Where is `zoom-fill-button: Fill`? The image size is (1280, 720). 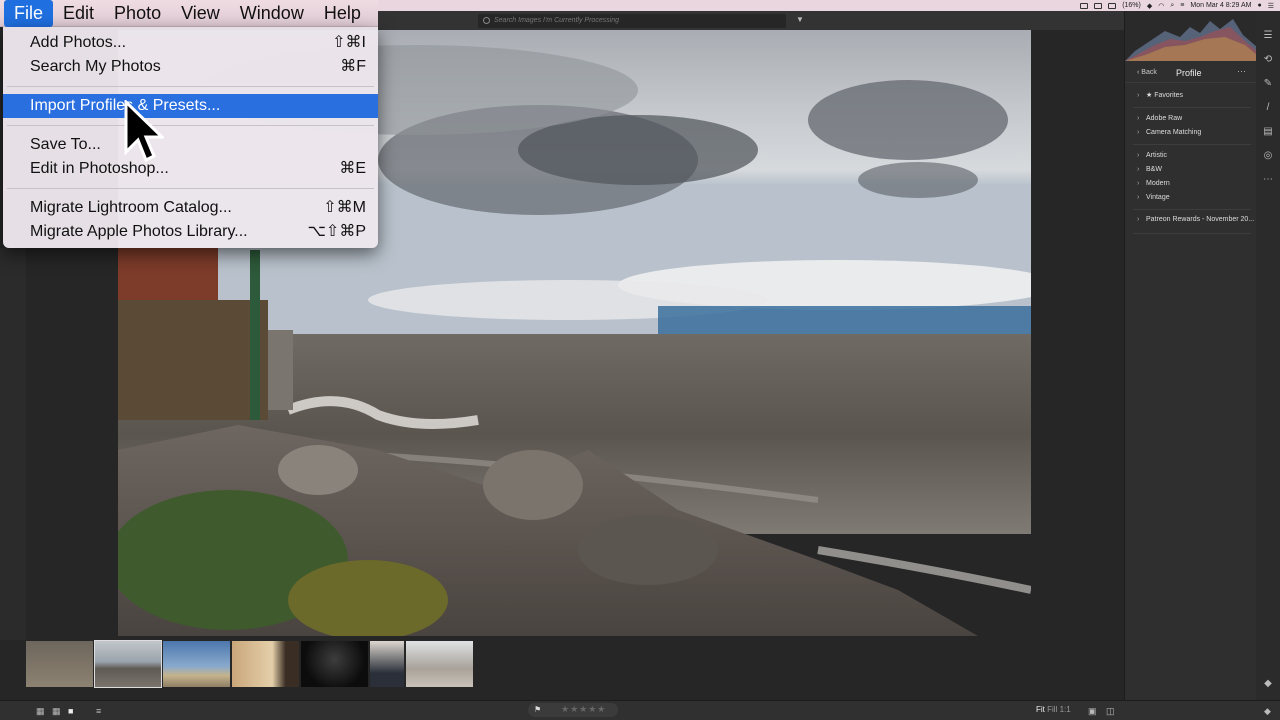 zoom-fill-button: Fill is located at coordinates (1052, 709).